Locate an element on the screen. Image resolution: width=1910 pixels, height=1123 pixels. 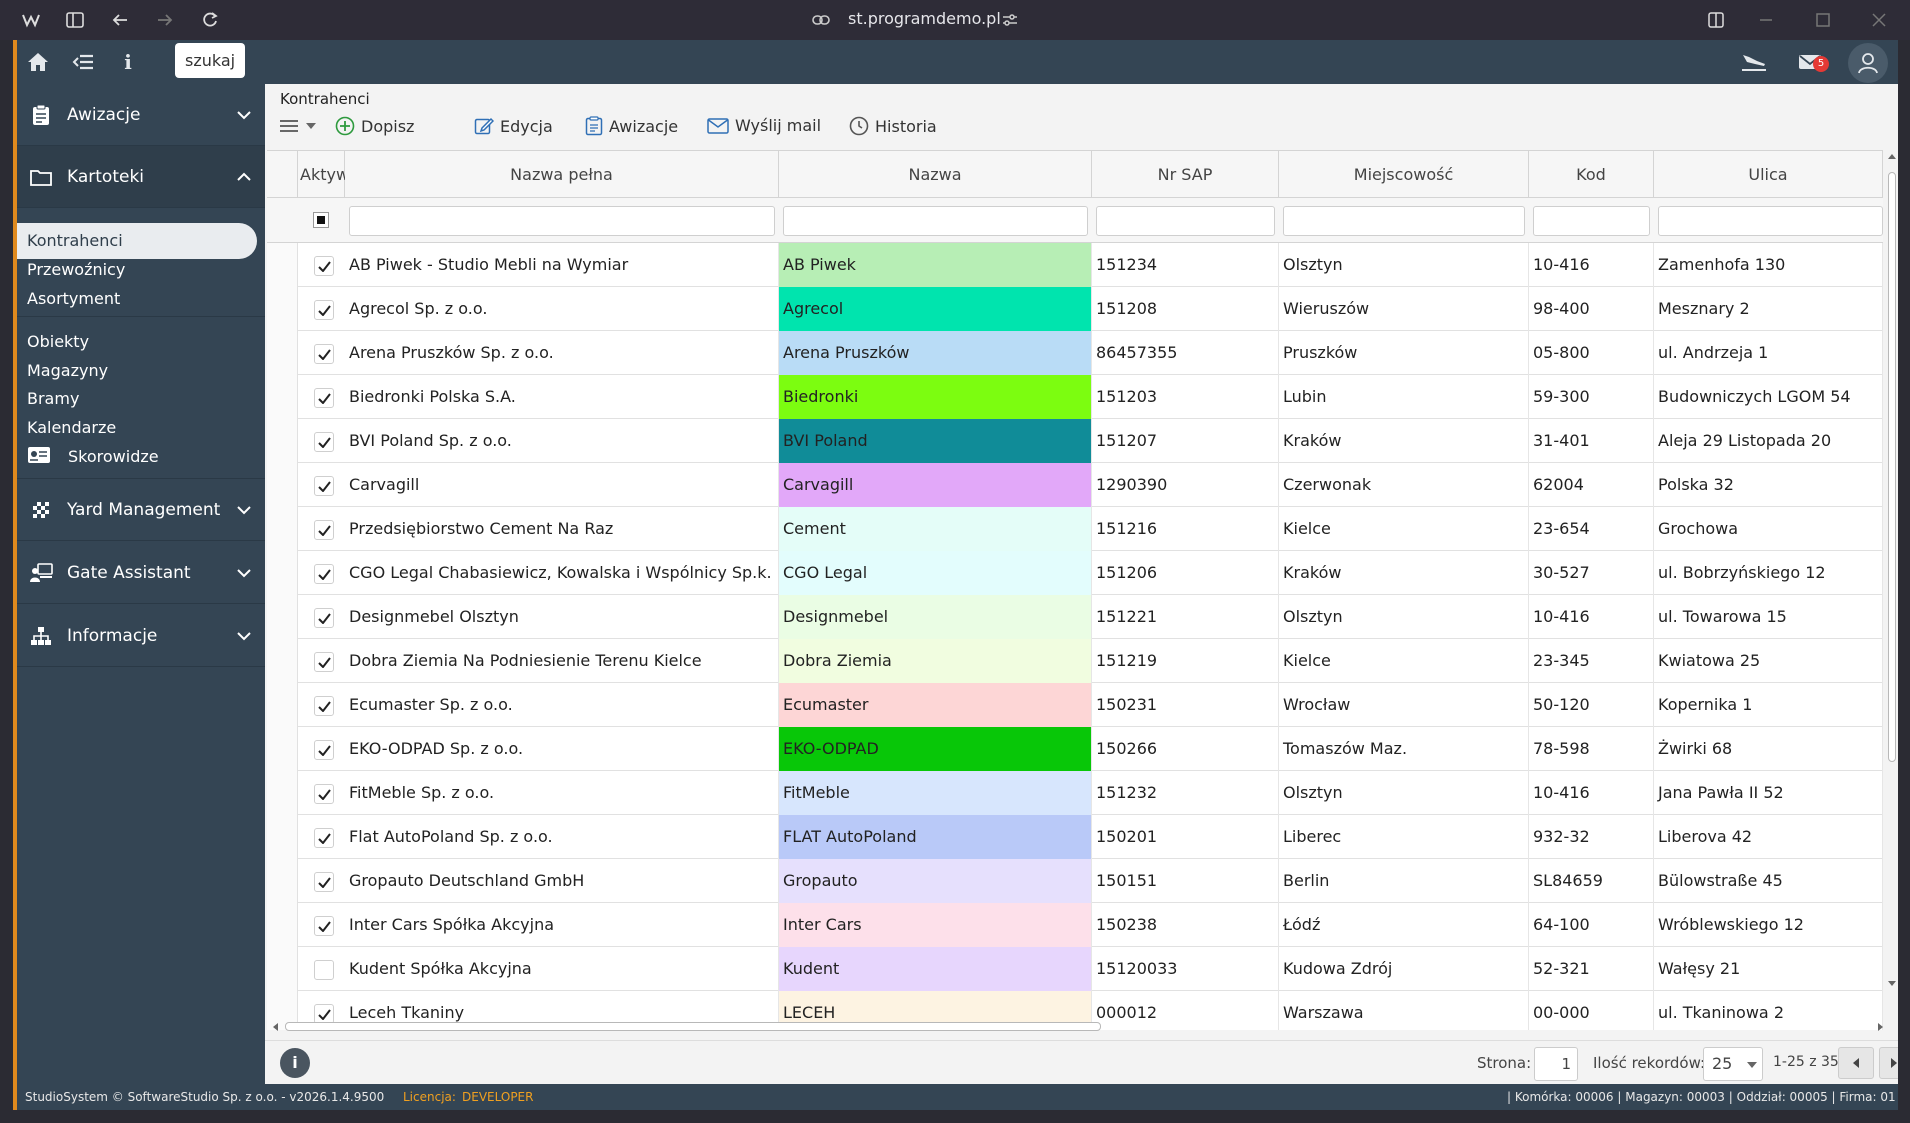
filter-active-checkbox is located at coordinates (321, 220).